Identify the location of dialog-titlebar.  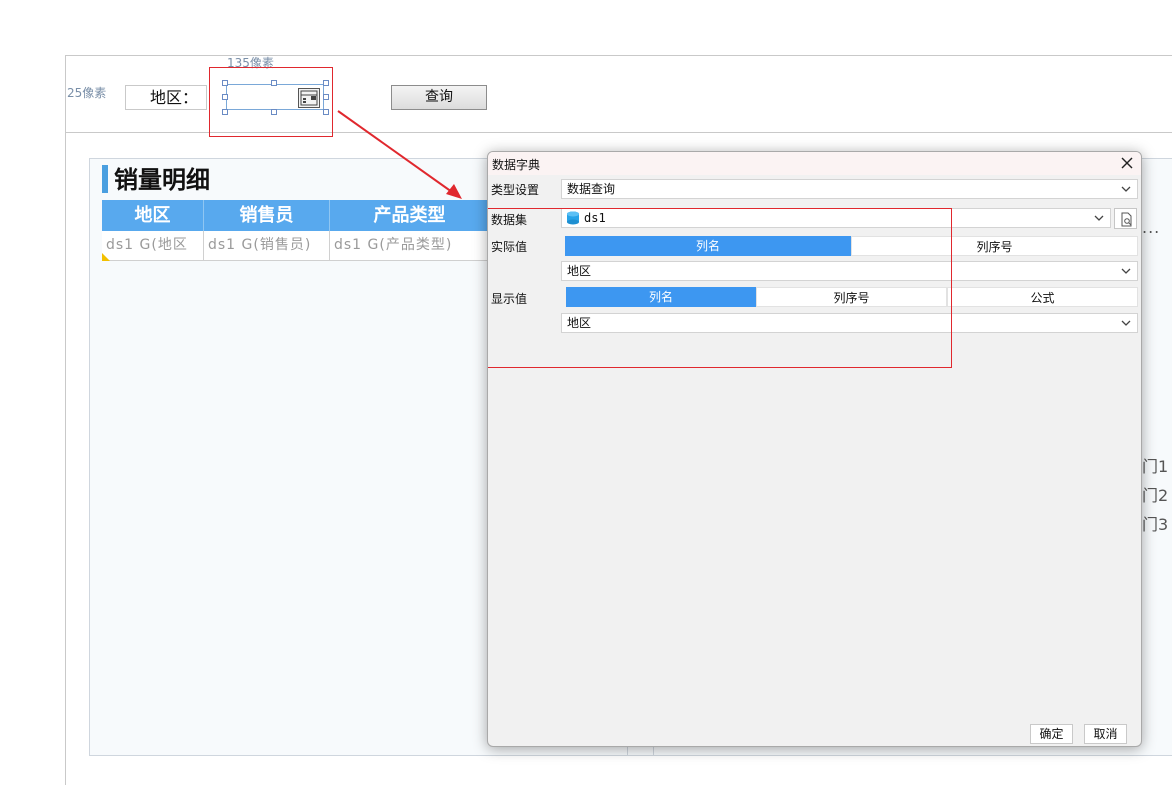
(814, 163).